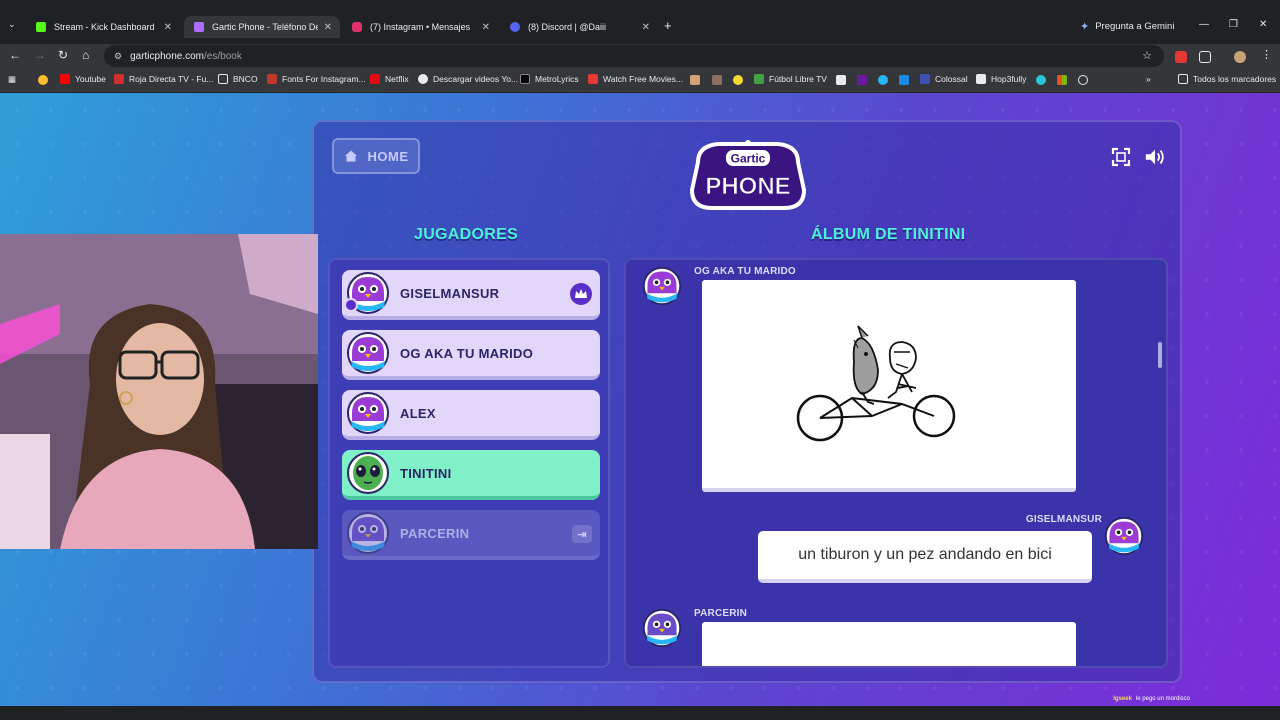 The width and height of the screenshot is (1280, 720). I want to click on bookmark-icon-g, so click(1041, 80).